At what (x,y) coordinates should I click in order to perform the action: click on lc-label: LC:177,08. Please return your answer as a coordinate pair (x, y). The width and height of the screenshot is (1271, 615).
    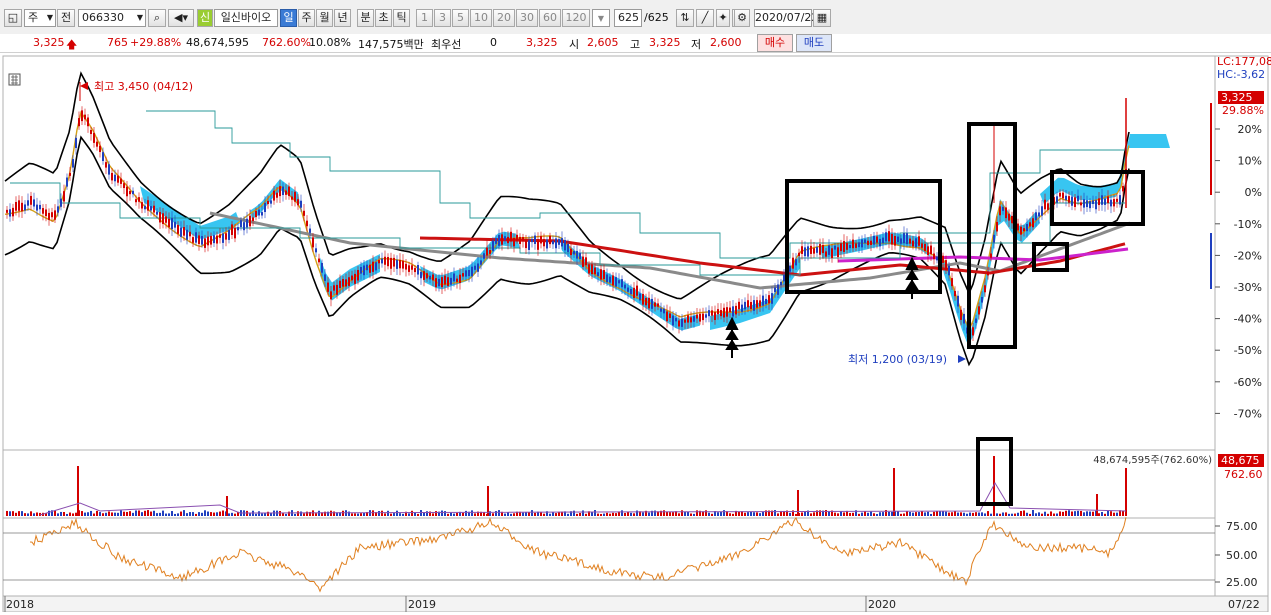
    Looking at the image, I should click on (1244, 61).